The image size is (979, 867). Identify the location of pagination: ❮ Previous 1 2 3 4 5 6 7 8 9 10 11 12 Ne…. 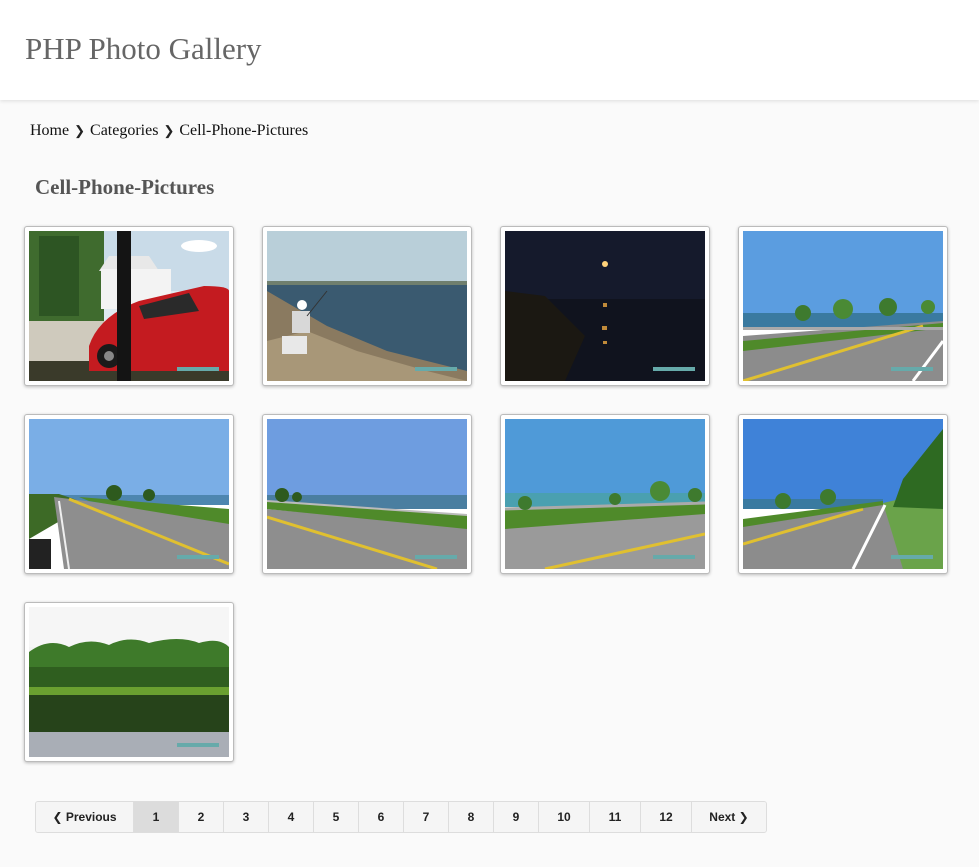
(401, 817).